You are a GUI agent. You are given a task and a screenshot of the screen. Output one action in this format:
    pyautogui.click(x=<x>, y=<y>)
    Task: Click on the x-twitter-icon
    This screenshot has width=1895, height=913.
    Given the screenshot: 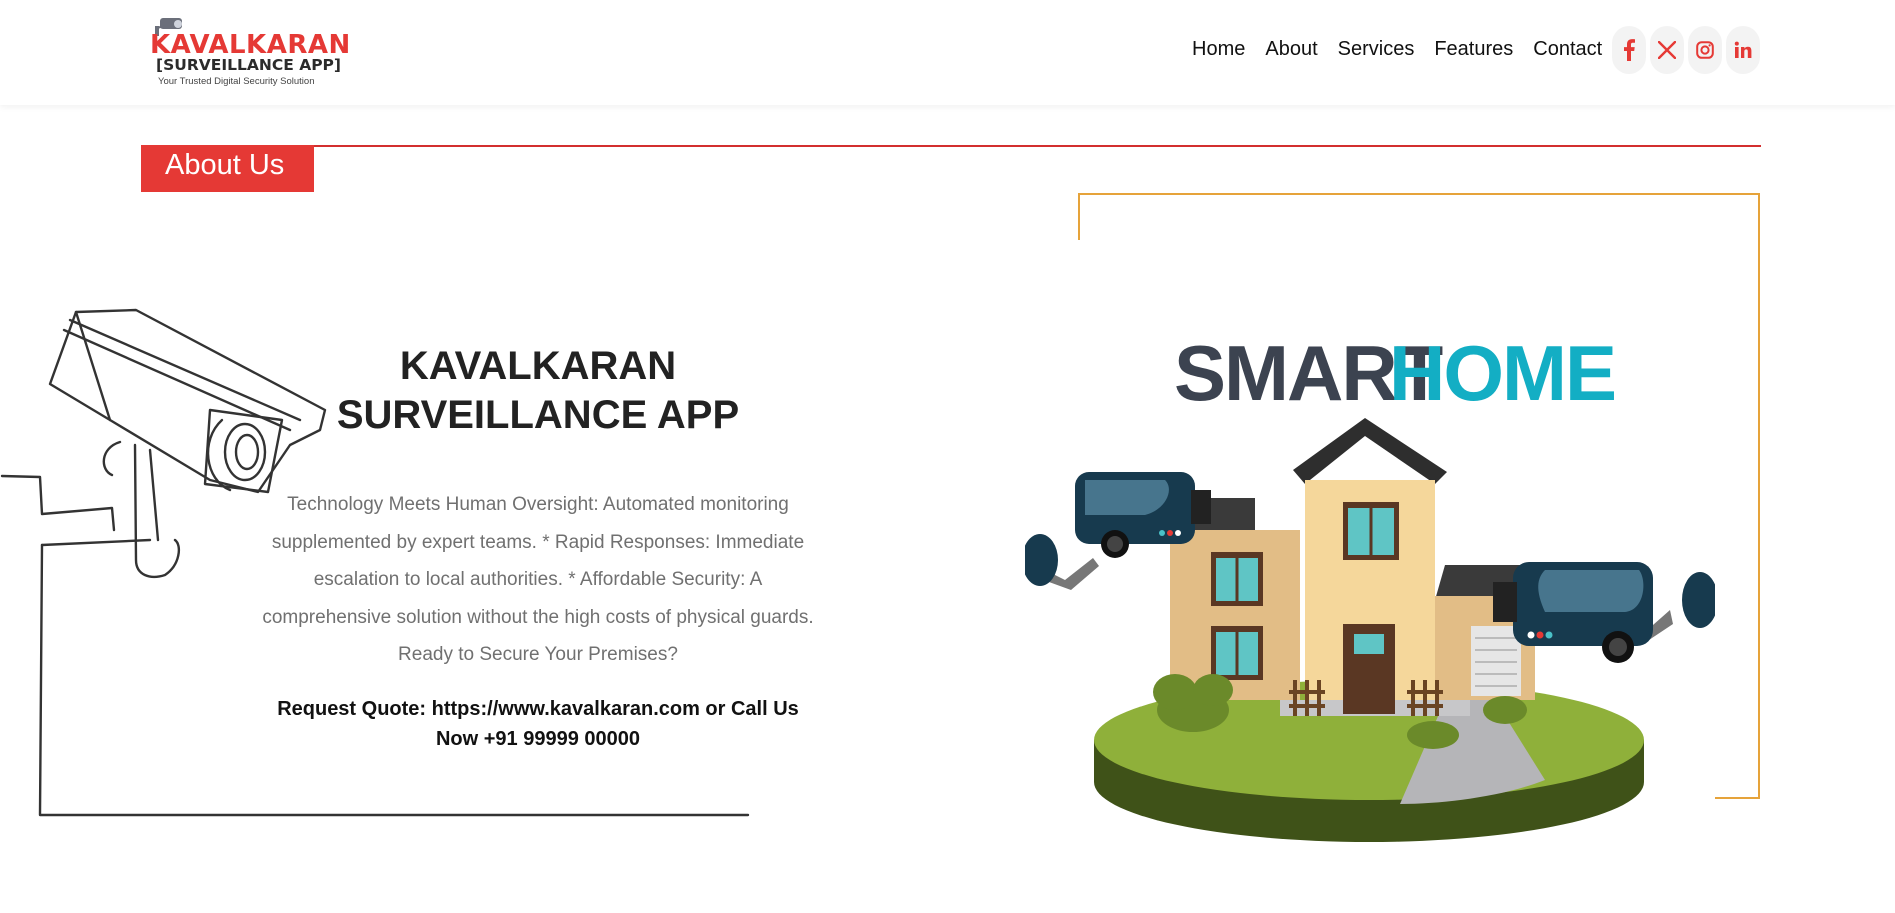 What is the action you would take?
    pyautogui.click(x=1667, y=50)
    